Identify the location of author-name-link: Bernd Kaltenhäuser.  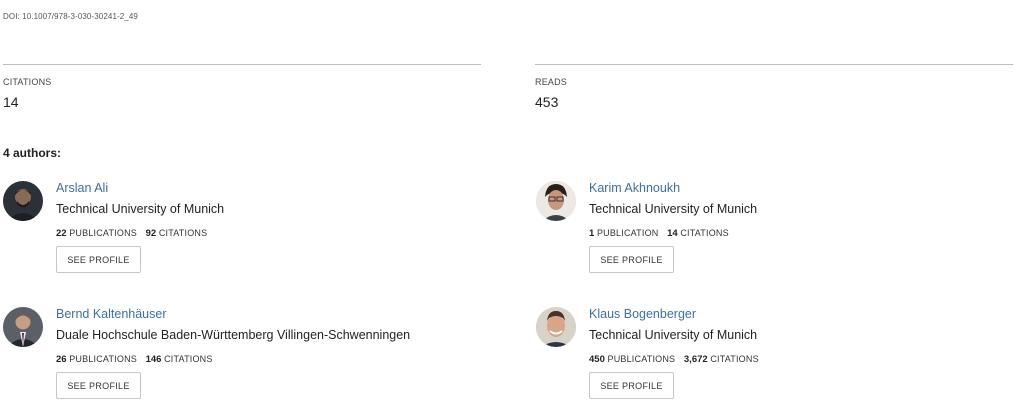
(111, 314).